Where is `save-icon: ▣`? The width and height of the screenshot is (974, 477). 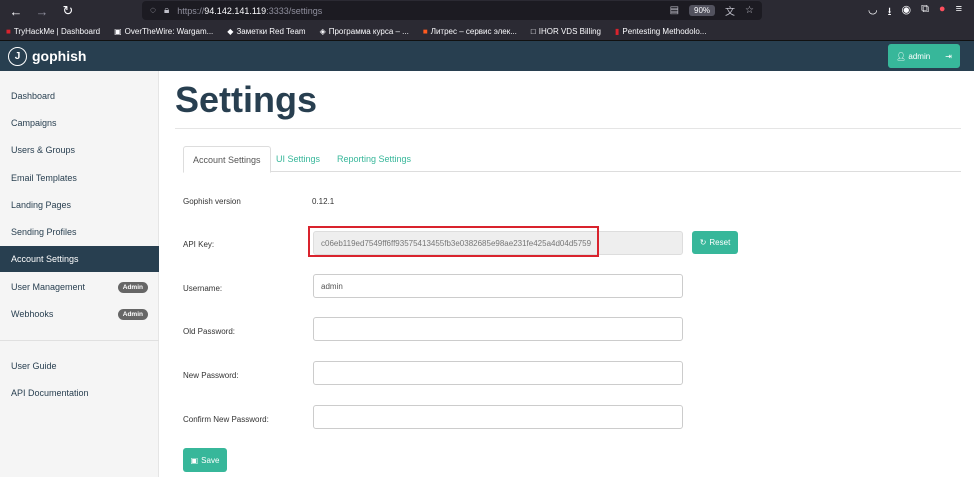
save-icon: ▣ is located at coordinates (194, 460).